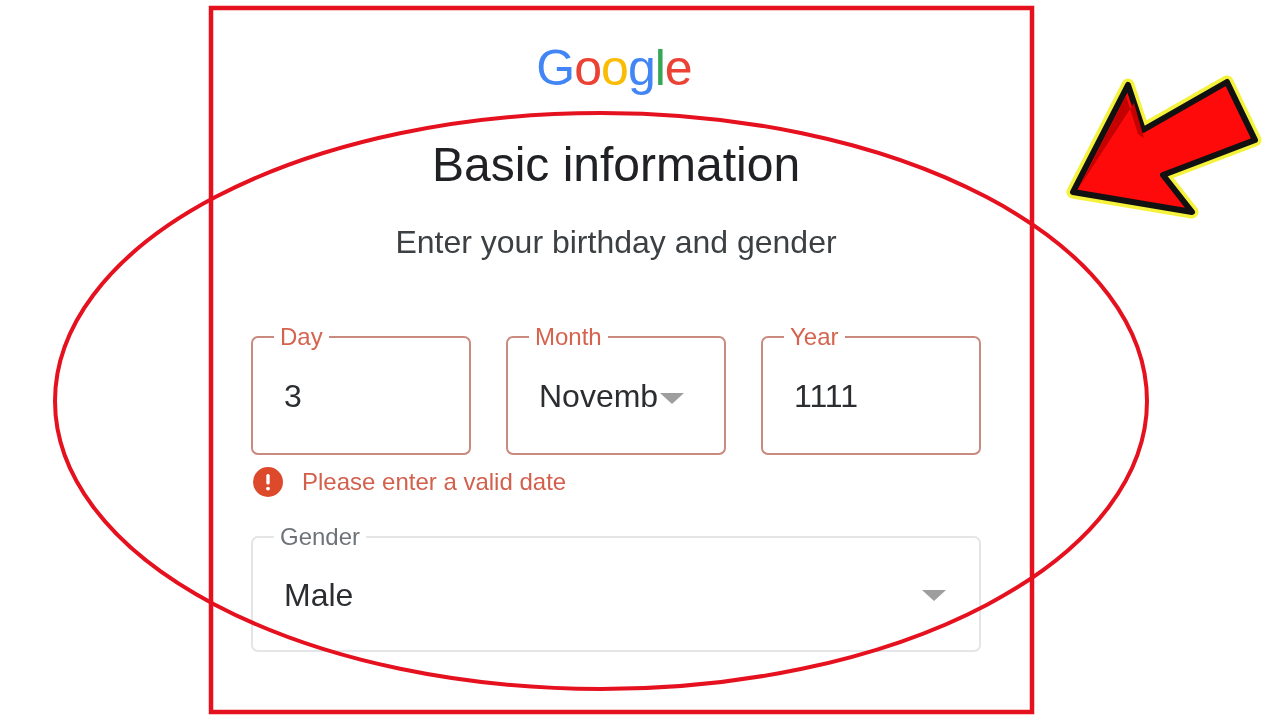 This screenshot has height=720, width=1280. I want to click on field-label: Day, so click(301, 337).